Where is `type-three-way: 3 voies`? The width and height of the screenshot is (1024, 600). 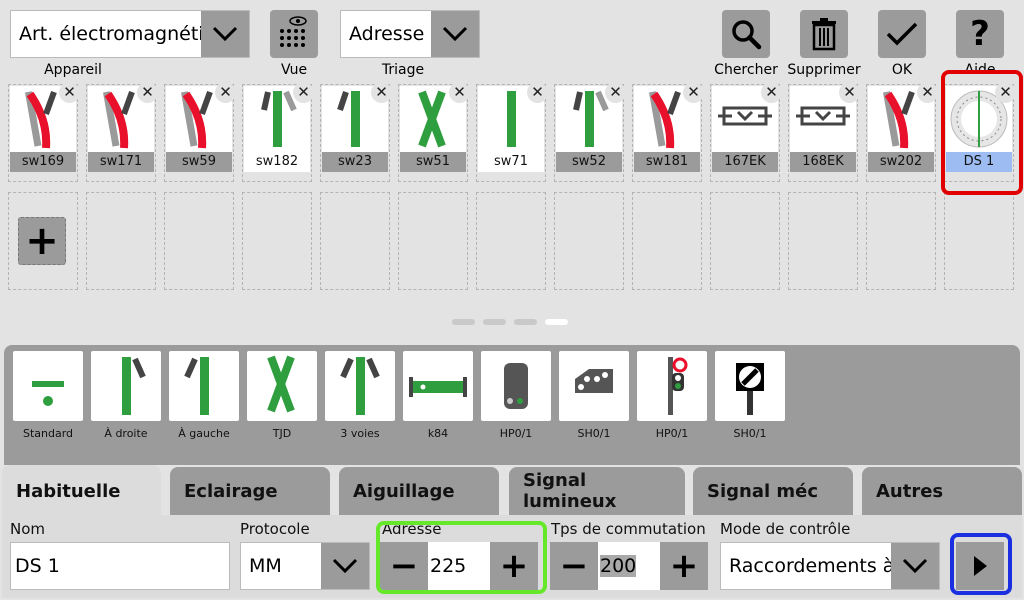 type-three-way: 3 voies is located at coordinates (360, 395).